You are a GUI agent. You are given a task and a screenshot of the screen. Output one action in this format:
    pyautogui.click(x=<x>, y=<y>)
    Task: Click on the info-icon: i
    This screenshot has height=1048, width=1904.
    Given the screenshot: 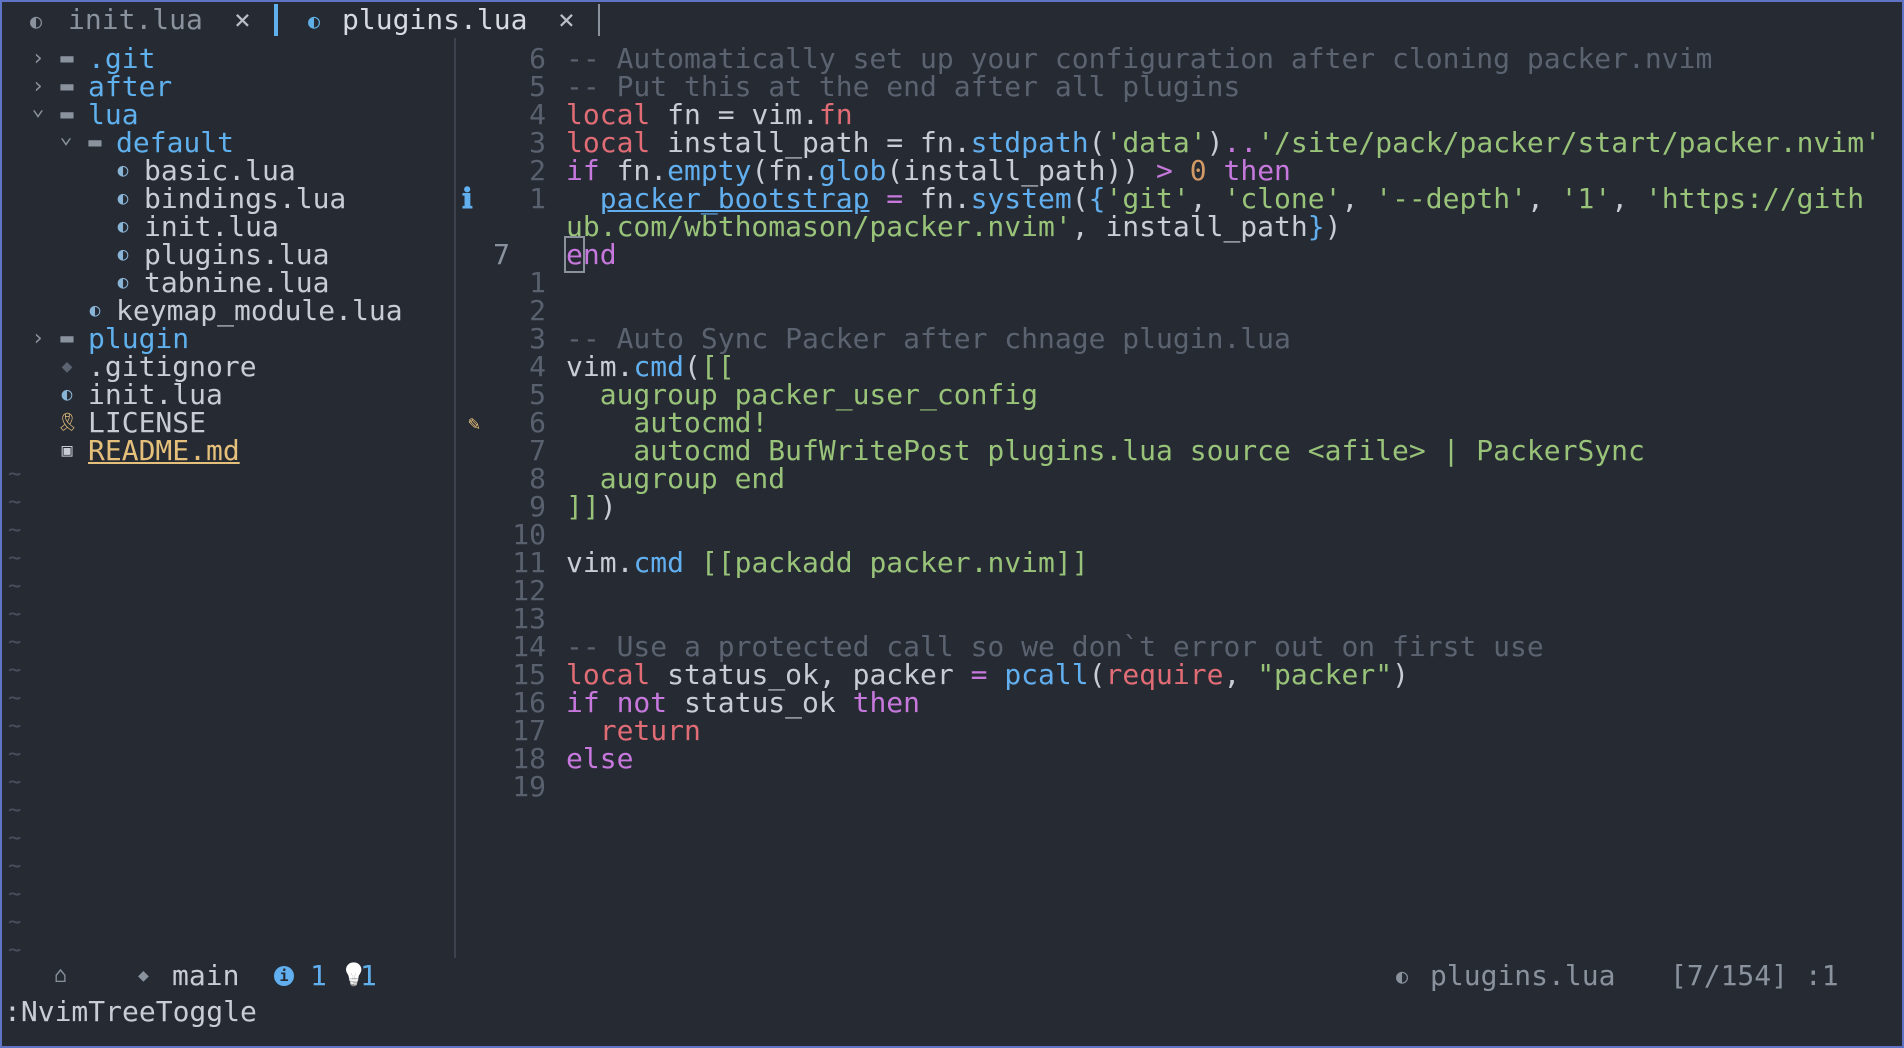 What is the action you would take?
    pyautogui.click(x=284, y=976)
    